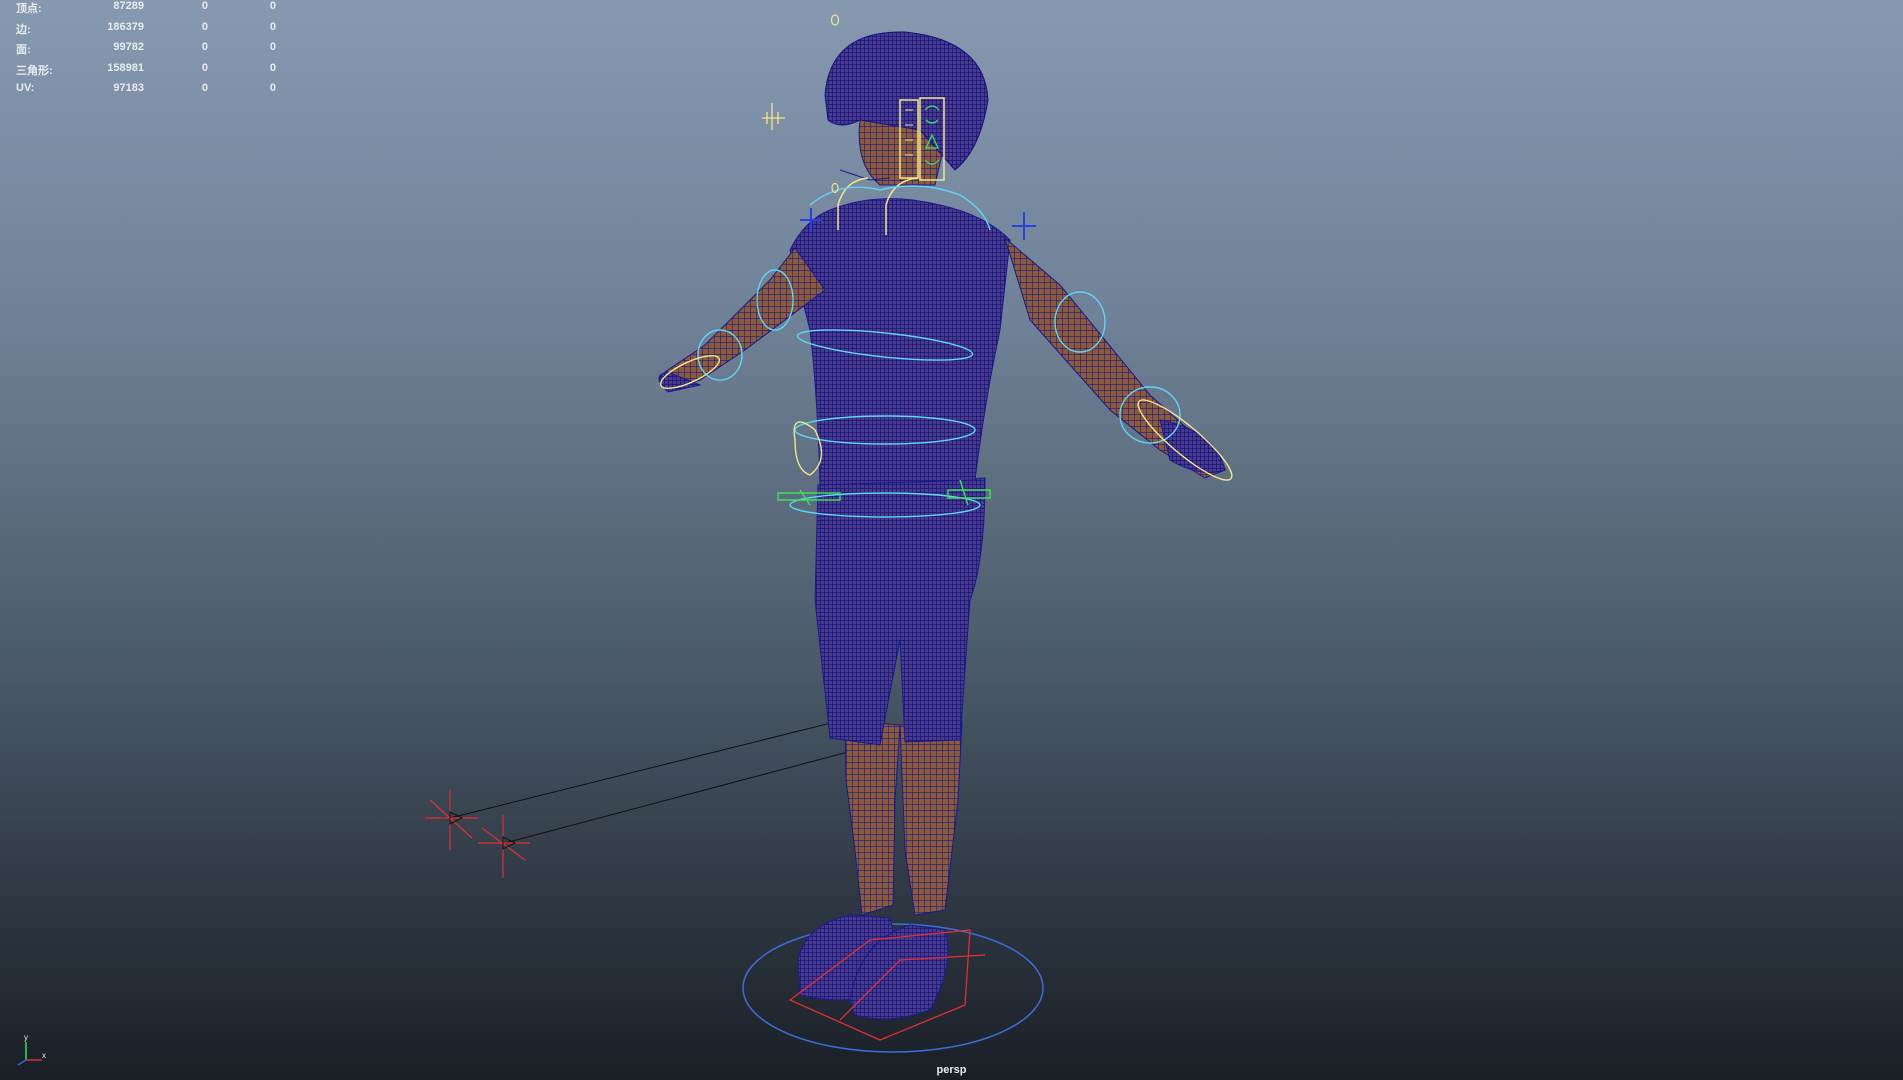  Describe the element at coordinates (903, 817) in the screenshot. I see `character-legs` at that location.